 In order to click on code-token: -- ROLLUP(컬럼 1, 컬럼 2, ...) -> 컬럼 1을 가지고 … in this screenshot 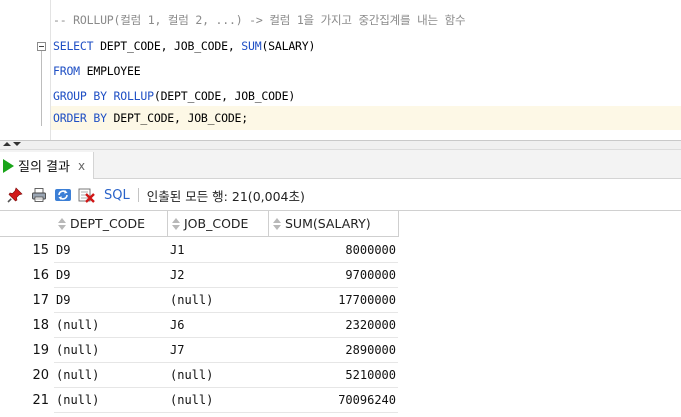, I will do `click(259, 20)`.